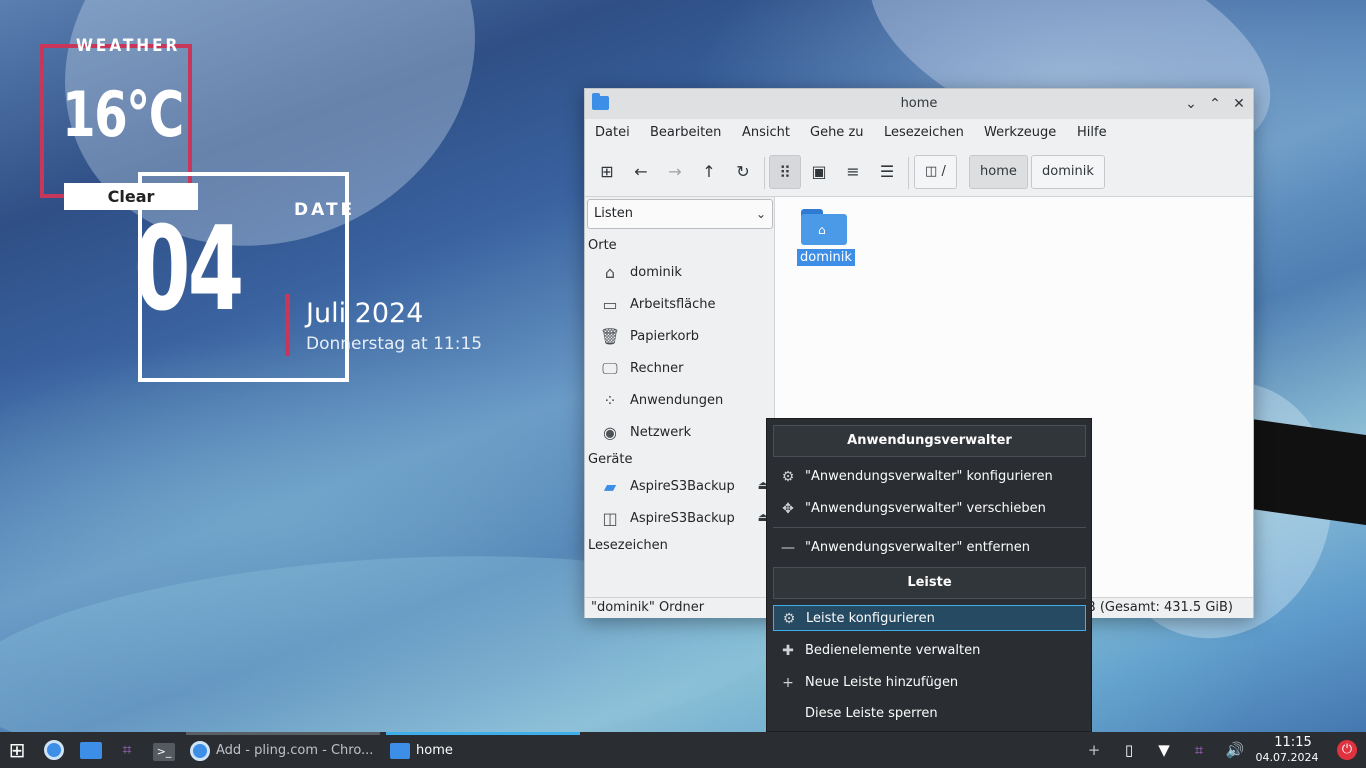  I want to click on sidebar-view-select-value: Listen, so click(613, 213).